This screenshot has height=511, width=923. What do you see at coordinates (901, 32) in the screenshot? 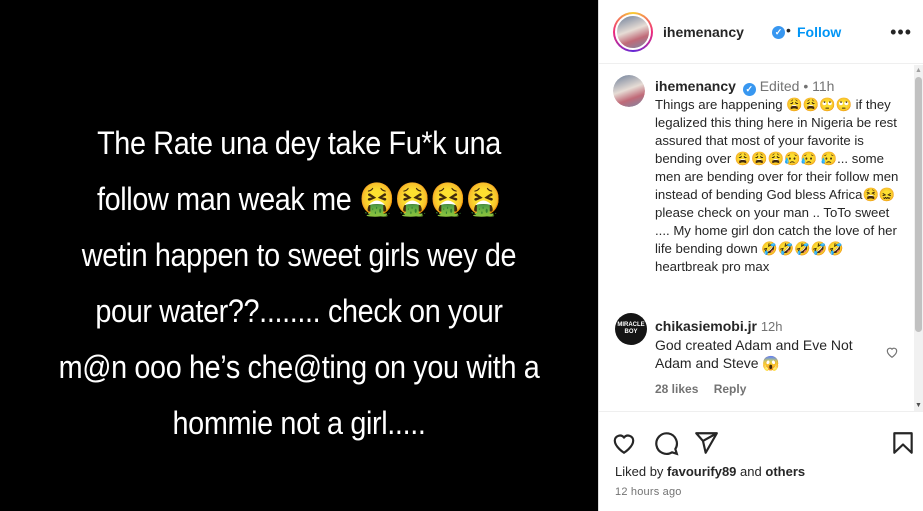
I see `more-options-icon: •••` at bounding box center [901, 32].